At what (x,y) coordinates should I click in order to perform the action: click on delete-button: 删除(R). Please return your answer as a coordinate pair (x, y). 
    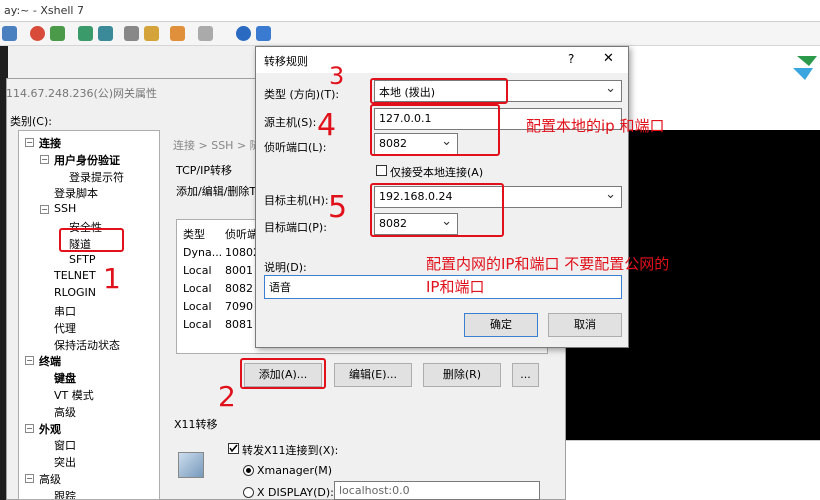
    Looking at the image, I should click on (462, 375).